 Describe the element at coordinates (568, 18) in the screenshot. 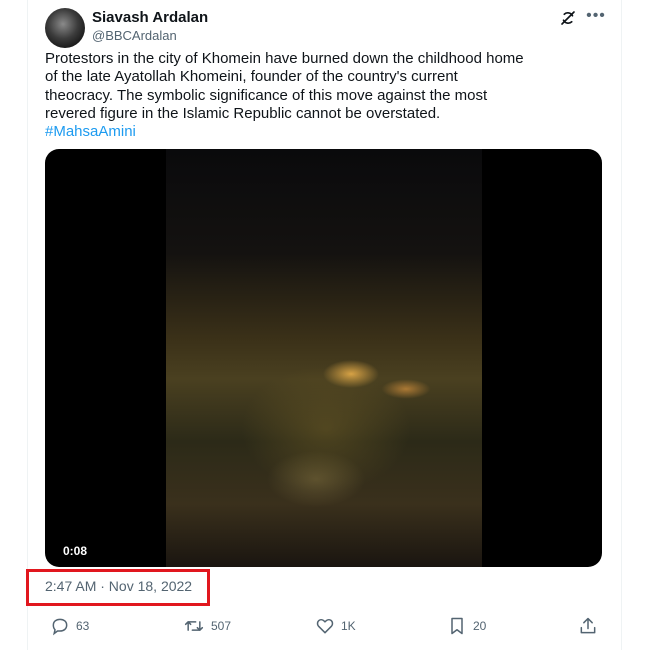

I see `grok-icon` at that location.